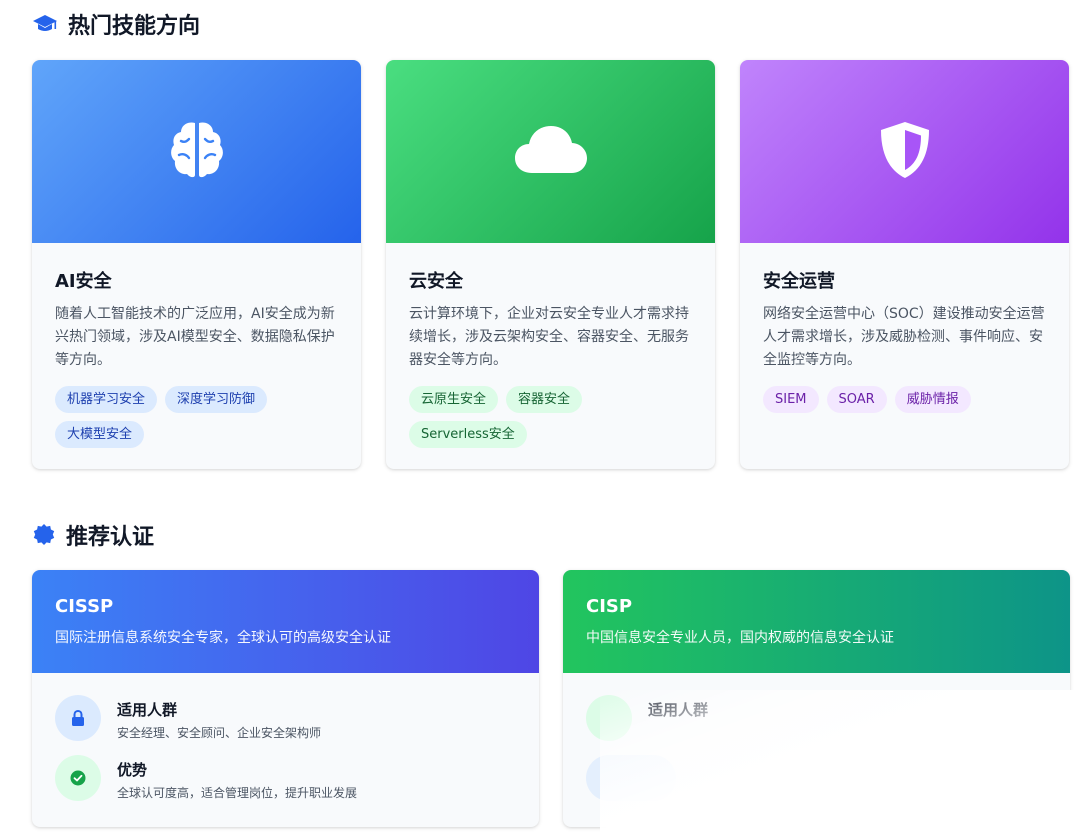 The height and width of the screenshot is (835, 1080). I want to click on cert-info-row-loading, so click(816, 778).